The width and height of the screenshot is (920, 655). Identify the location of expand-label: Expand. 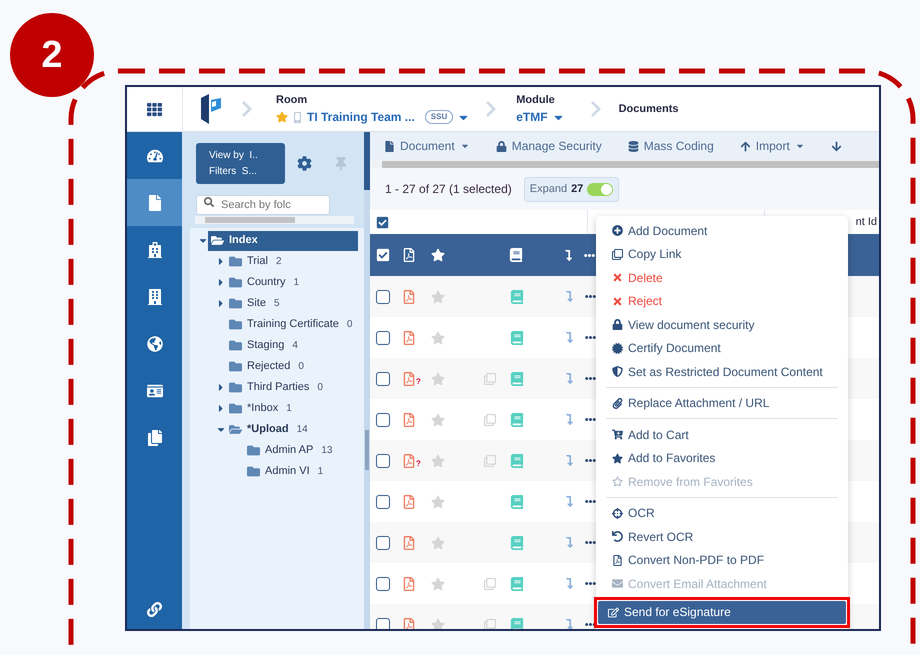
(549, 189).